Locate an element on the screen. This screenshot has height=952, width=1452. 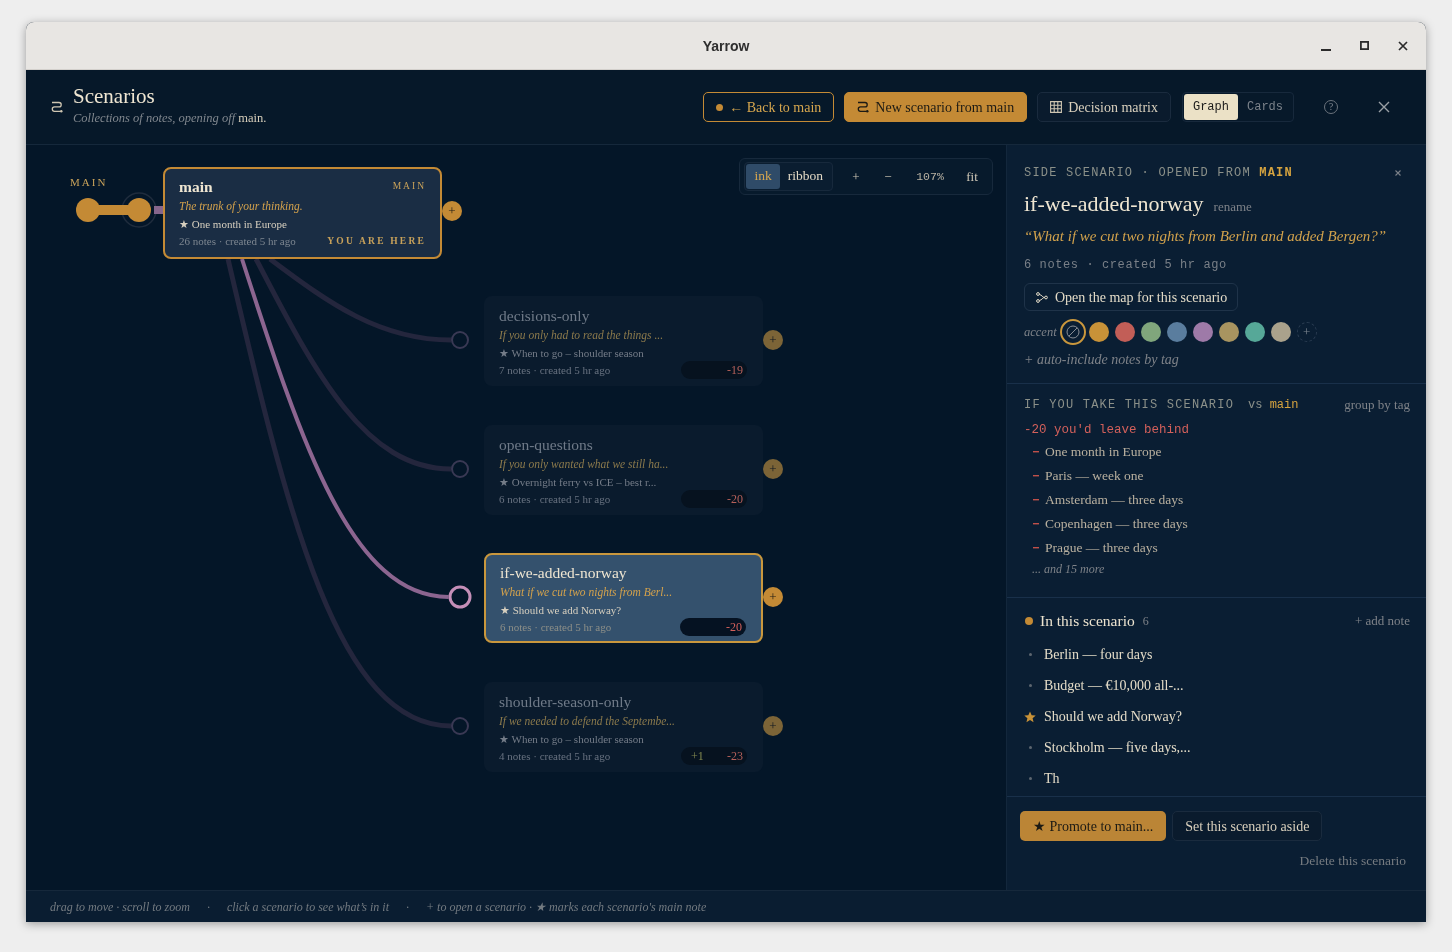
view-mode-tab: ribbon is located at coordinates (805, 176).